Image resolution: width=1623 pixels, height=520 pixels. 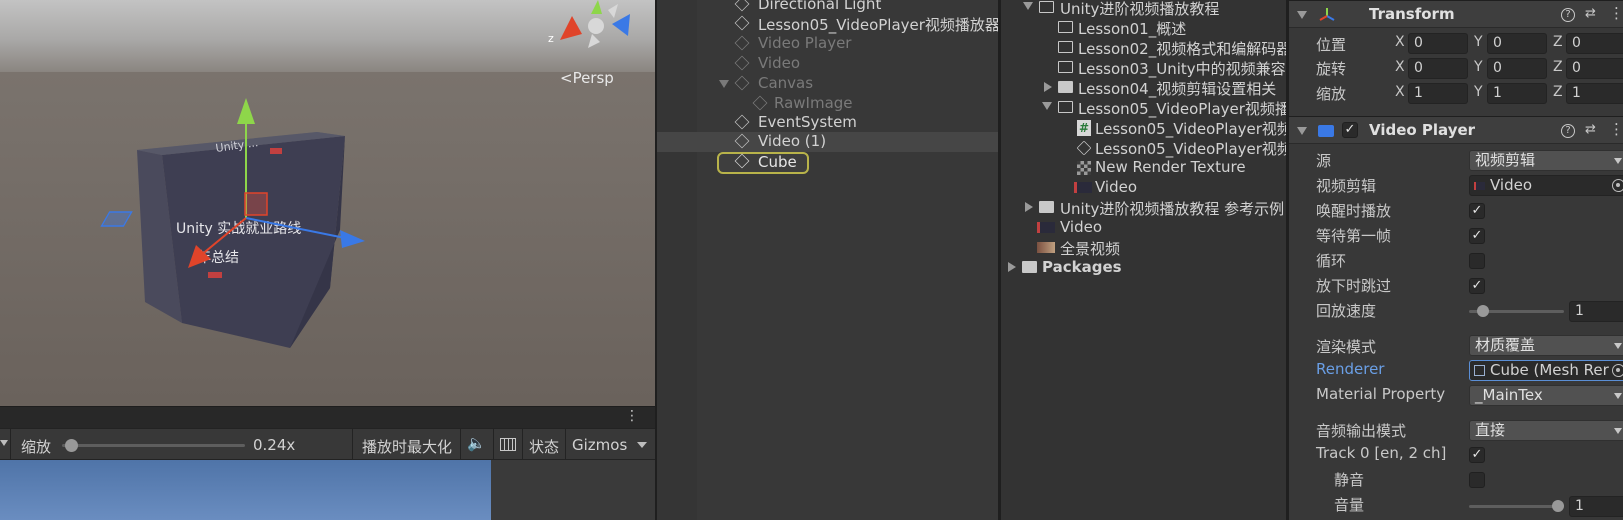 What do you see at coordinates (1546, 160) in the screenshot?
I see `source-dropdown: 视频剪辑` at bounding box center [1546, 160].